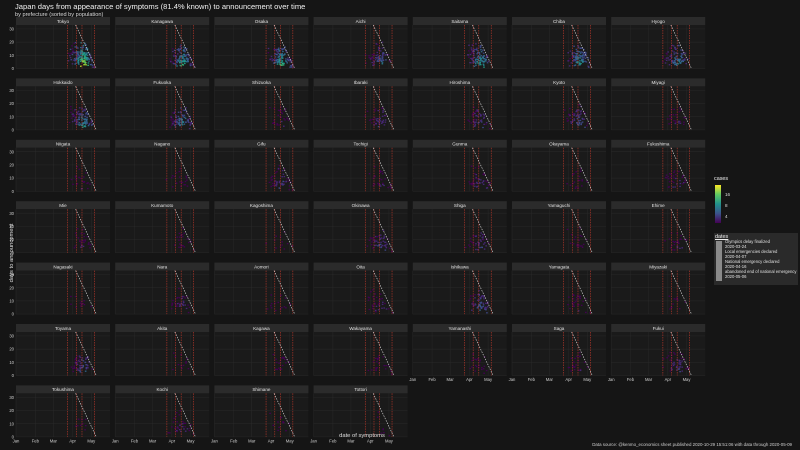 The image size is (800, 450). I want to click on facet-label: Okayama, so click(559, 144).